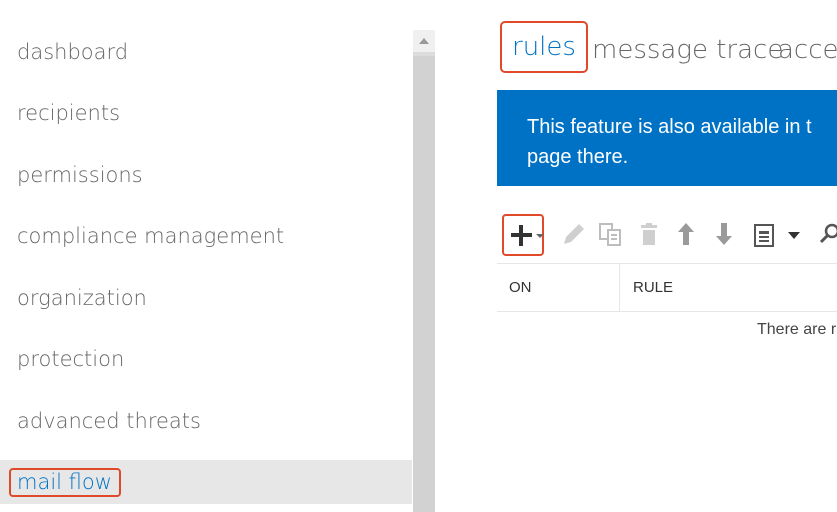  Describe the element at coordinates (520, 287) in the screenshot. I see `column-header-on: ON` at that location.